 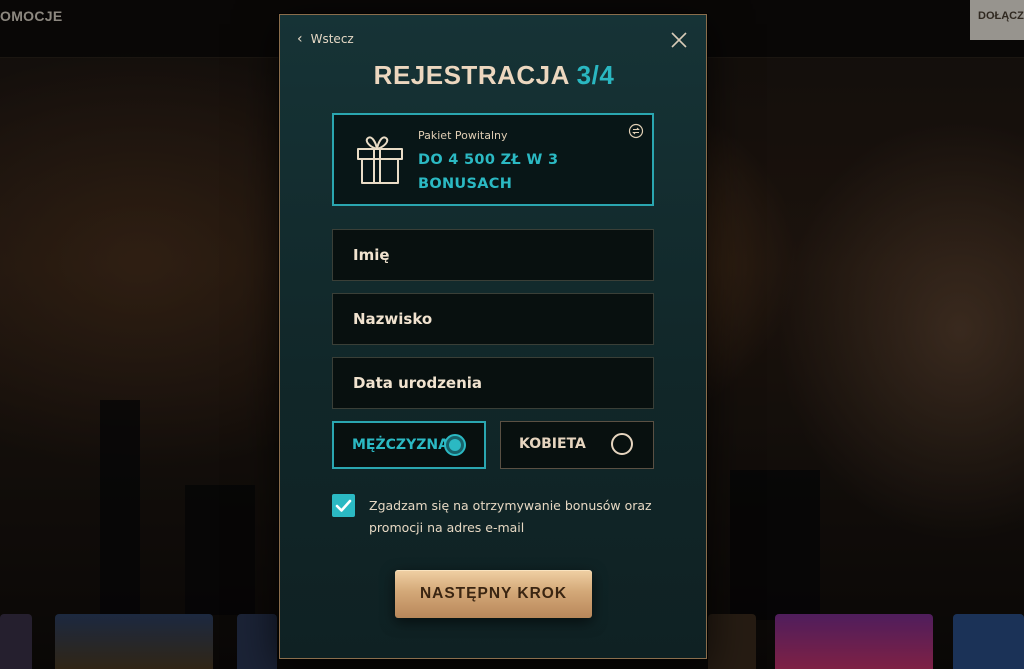 I want to click on refresh-icon, so click(x=636, y=131).